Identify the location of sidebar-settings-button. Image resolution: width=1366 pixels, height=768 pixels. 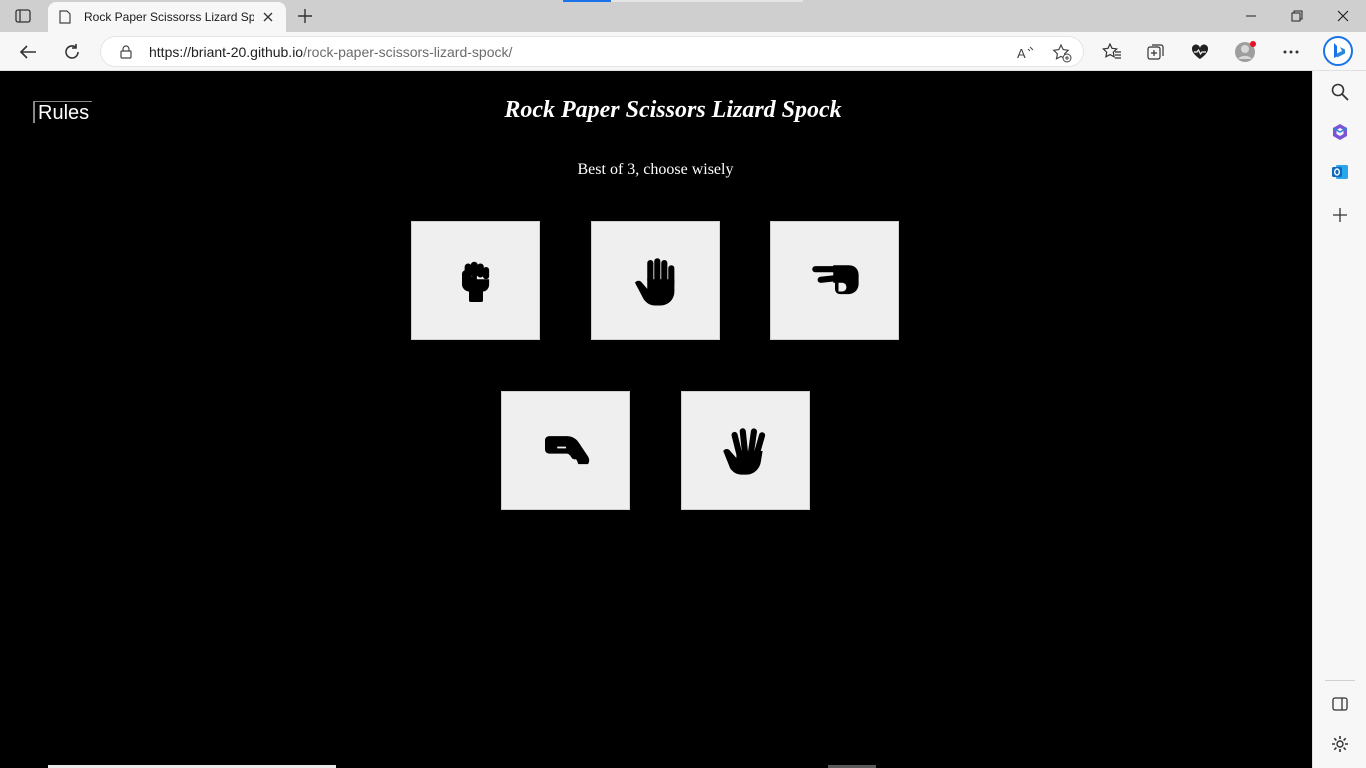
(1340, 744).